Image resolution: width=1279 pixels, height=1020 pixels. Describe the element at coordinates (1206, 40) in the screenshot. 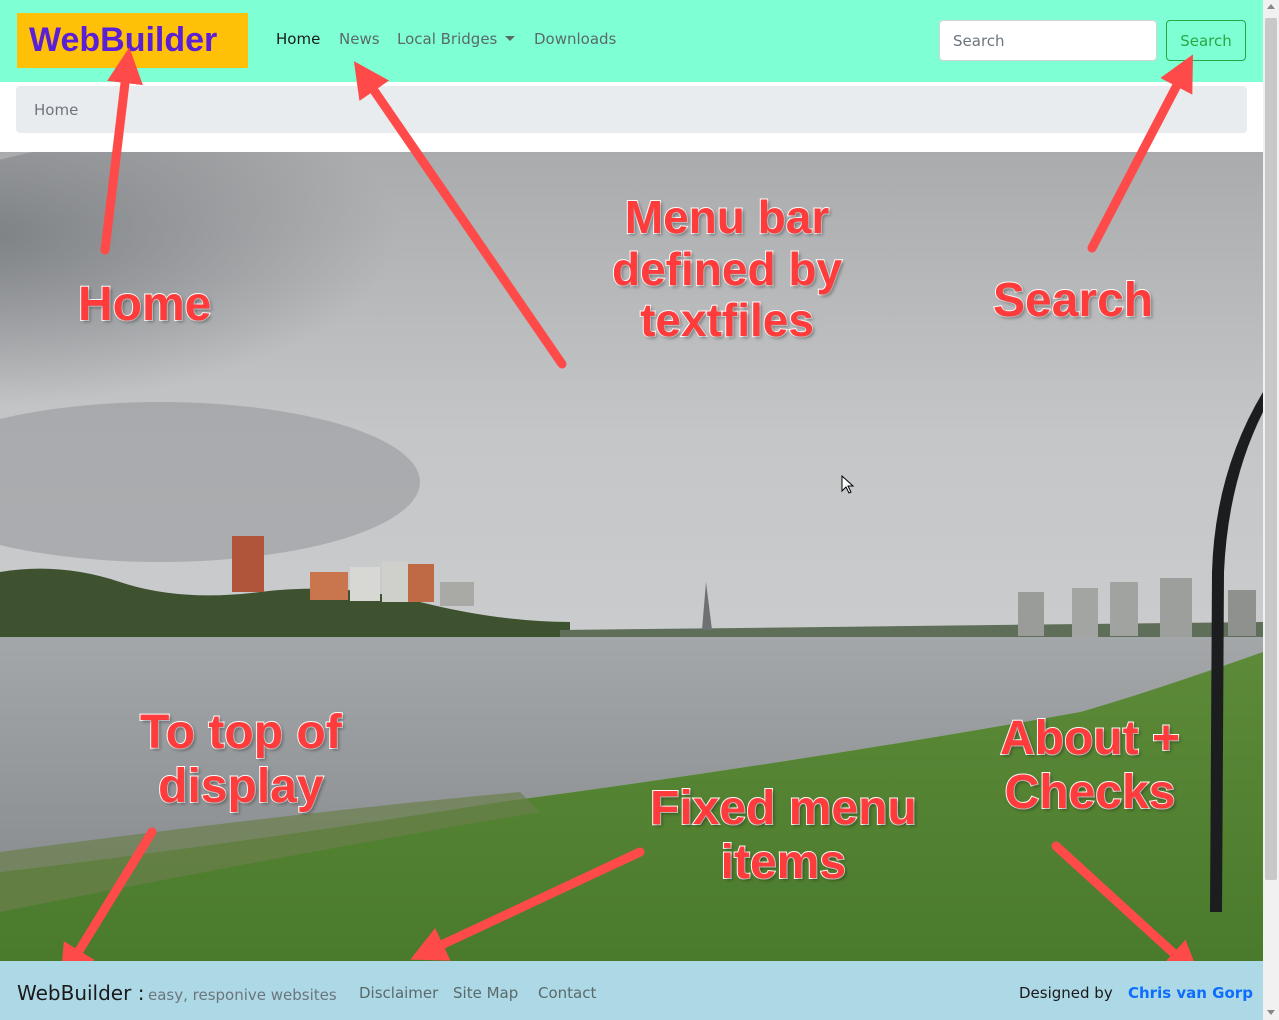

I see `search-button: Search` at that location.